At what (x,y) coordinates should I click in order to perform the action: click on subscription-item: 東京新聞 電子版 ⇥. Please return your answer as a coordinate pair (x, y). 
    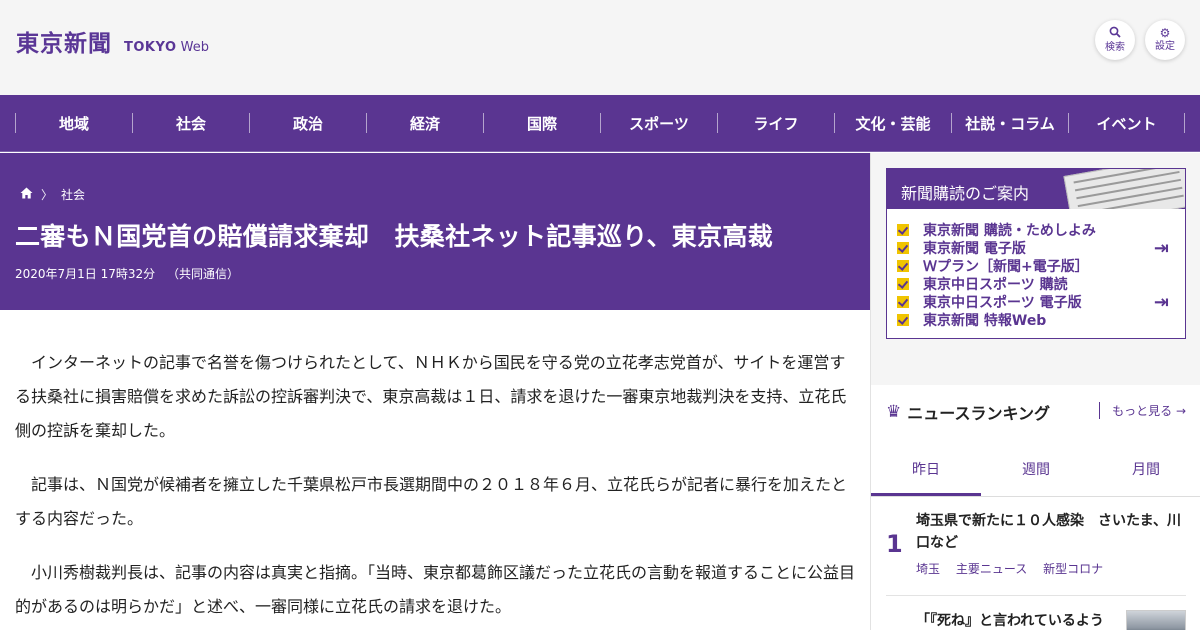
    Looking at the image, I should click on (1041, 248).